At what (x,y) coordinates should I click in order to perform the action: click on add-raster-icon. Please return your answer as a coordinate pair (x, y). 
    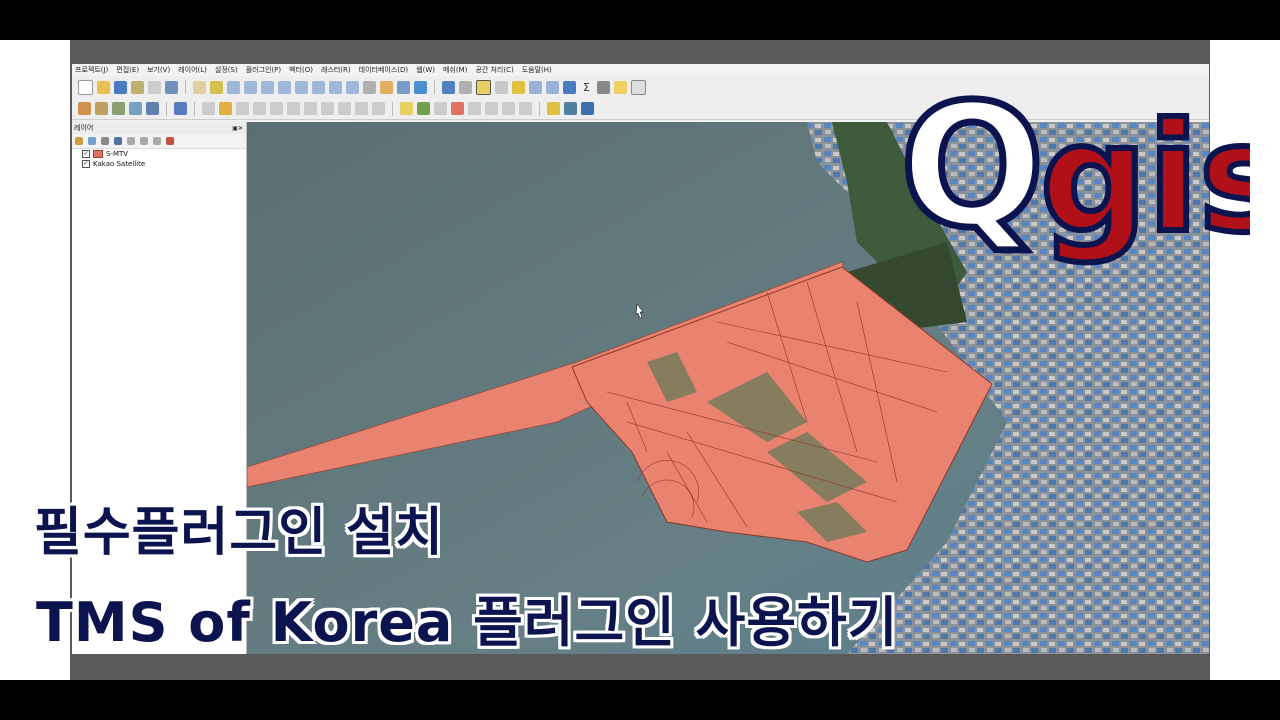
    Looking at the image, I should click on (135, 108).